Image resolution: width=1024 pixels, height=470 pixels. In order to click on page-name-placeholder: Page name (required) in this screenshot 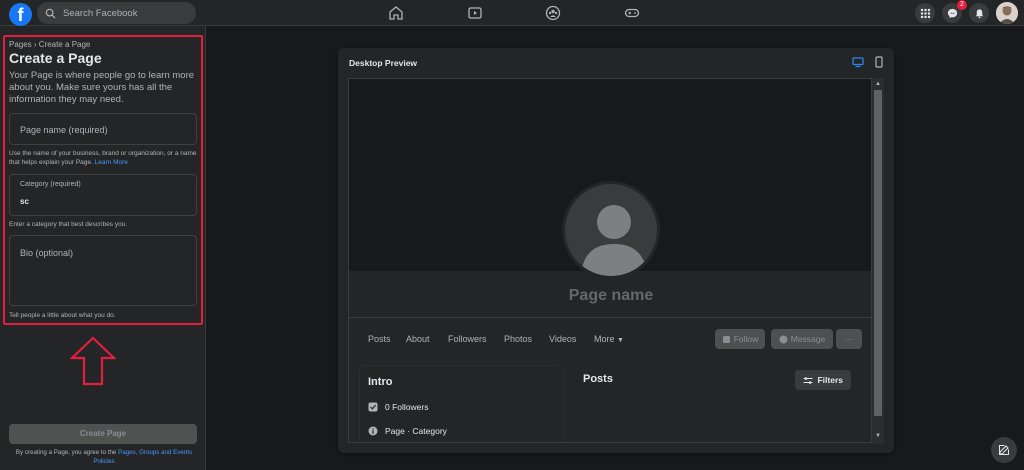, I will do `click(64, 130)`.